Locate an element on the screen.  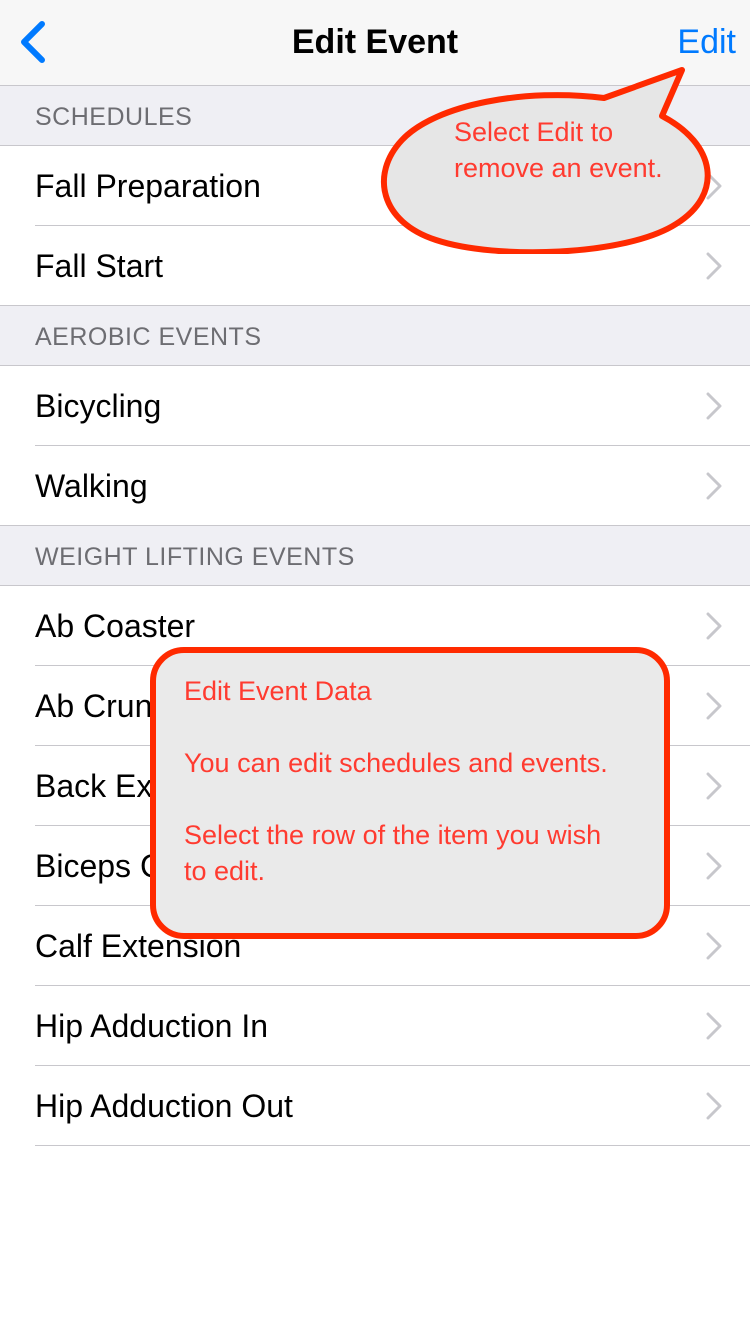
row-separator is located at coordinates (392, 1145).